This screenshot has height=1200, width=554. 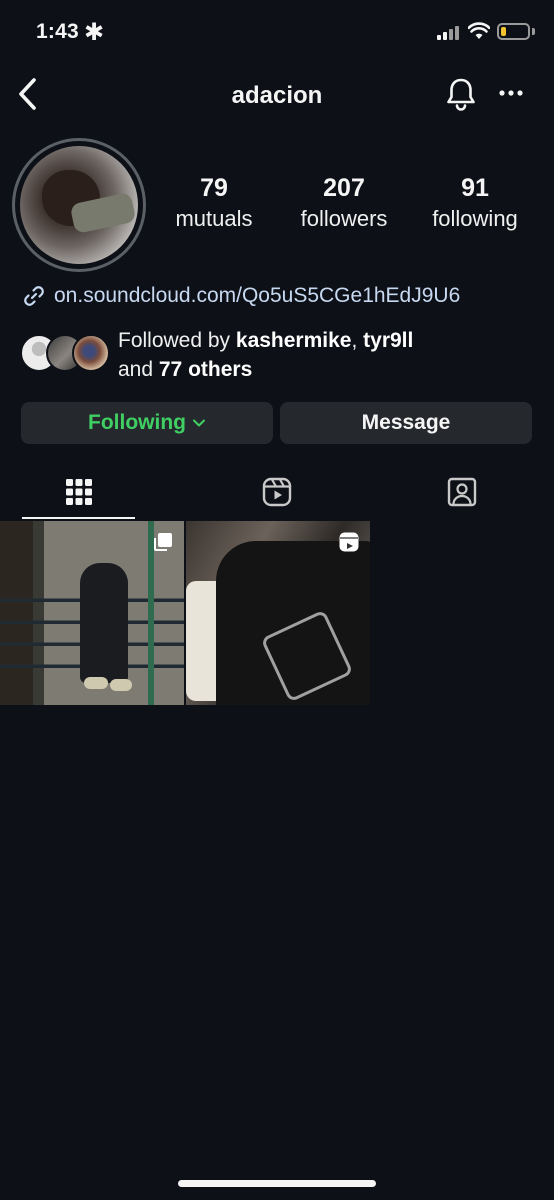 I want to click on home-indicator, so click(x=277, y=1183).